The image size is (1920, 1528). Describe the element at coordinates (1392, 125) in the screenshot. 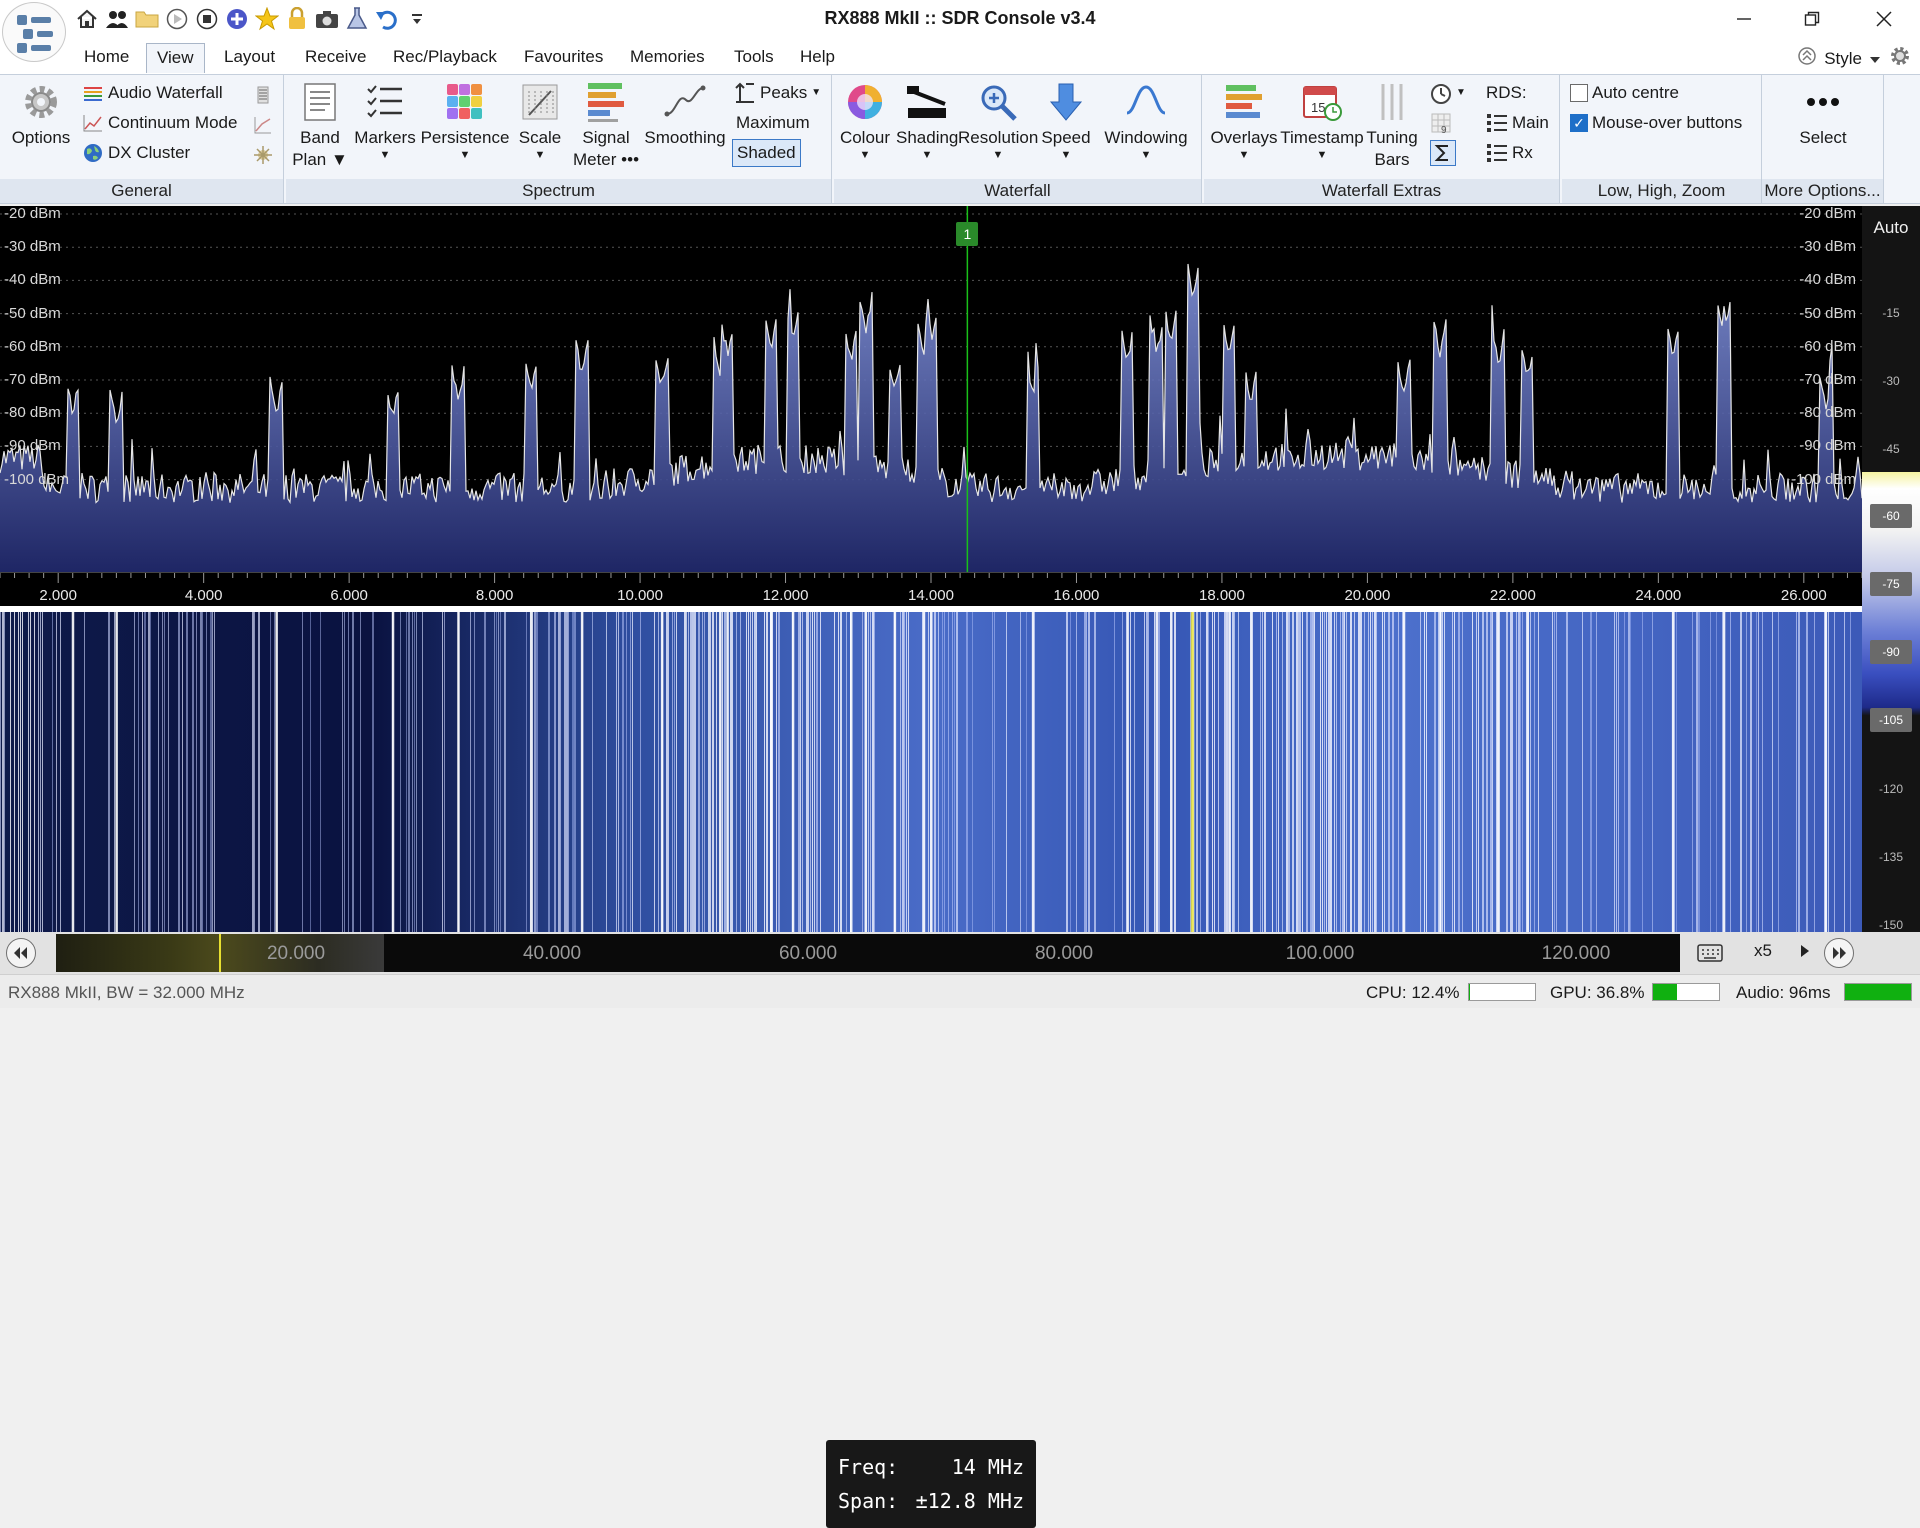

I see `tuning-bars-button: Tuning Bars` at that location.